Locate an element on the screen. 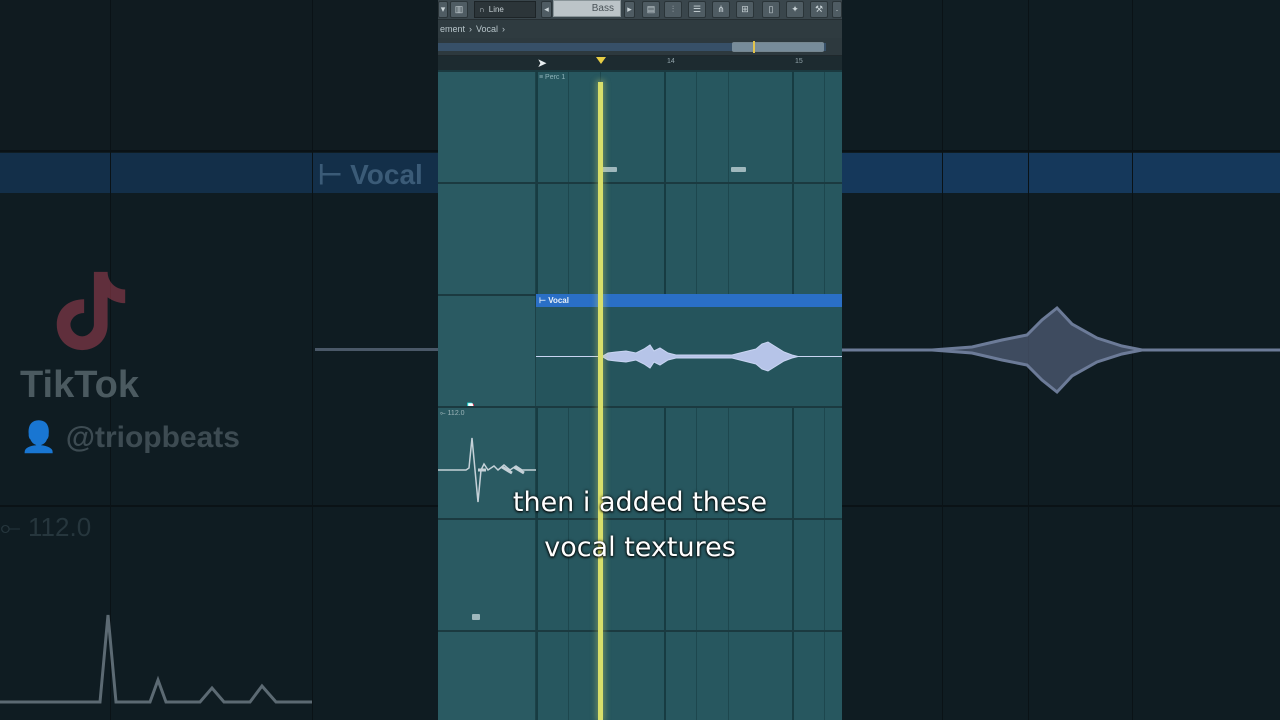 The image size is (1280, 720). mode-label: Line is located at coordinates (496, 9).